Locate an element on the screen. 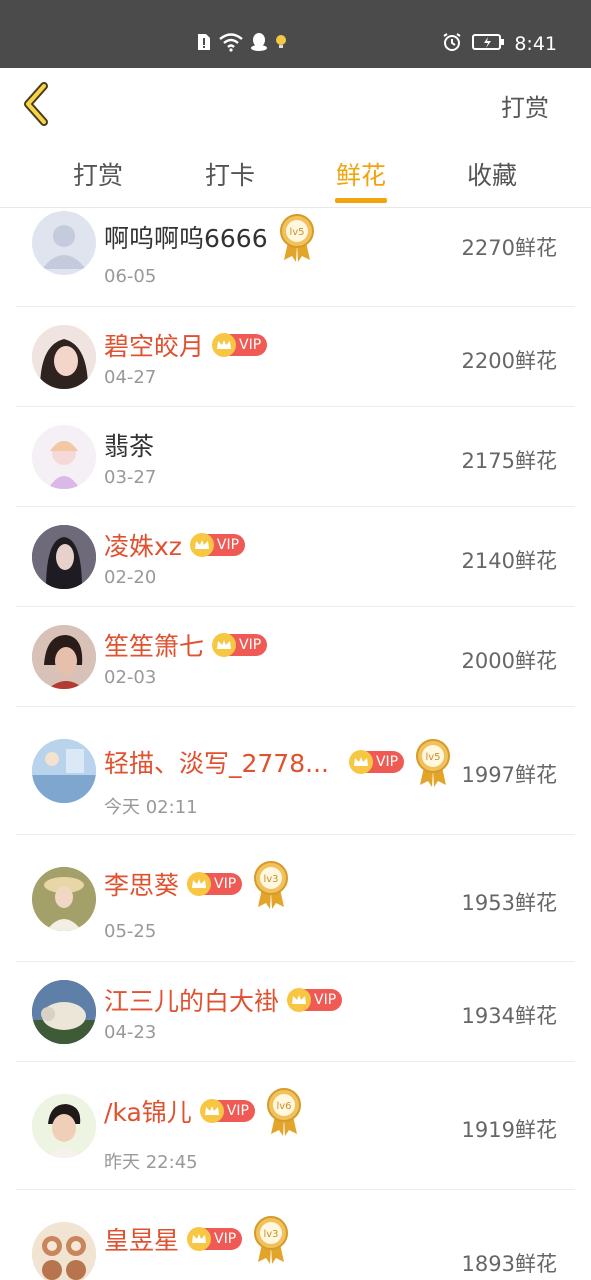 Image resolution: width=591 pixels, height=1280 pixels. date-label: 03-27 is located at coordinates (130, 477).